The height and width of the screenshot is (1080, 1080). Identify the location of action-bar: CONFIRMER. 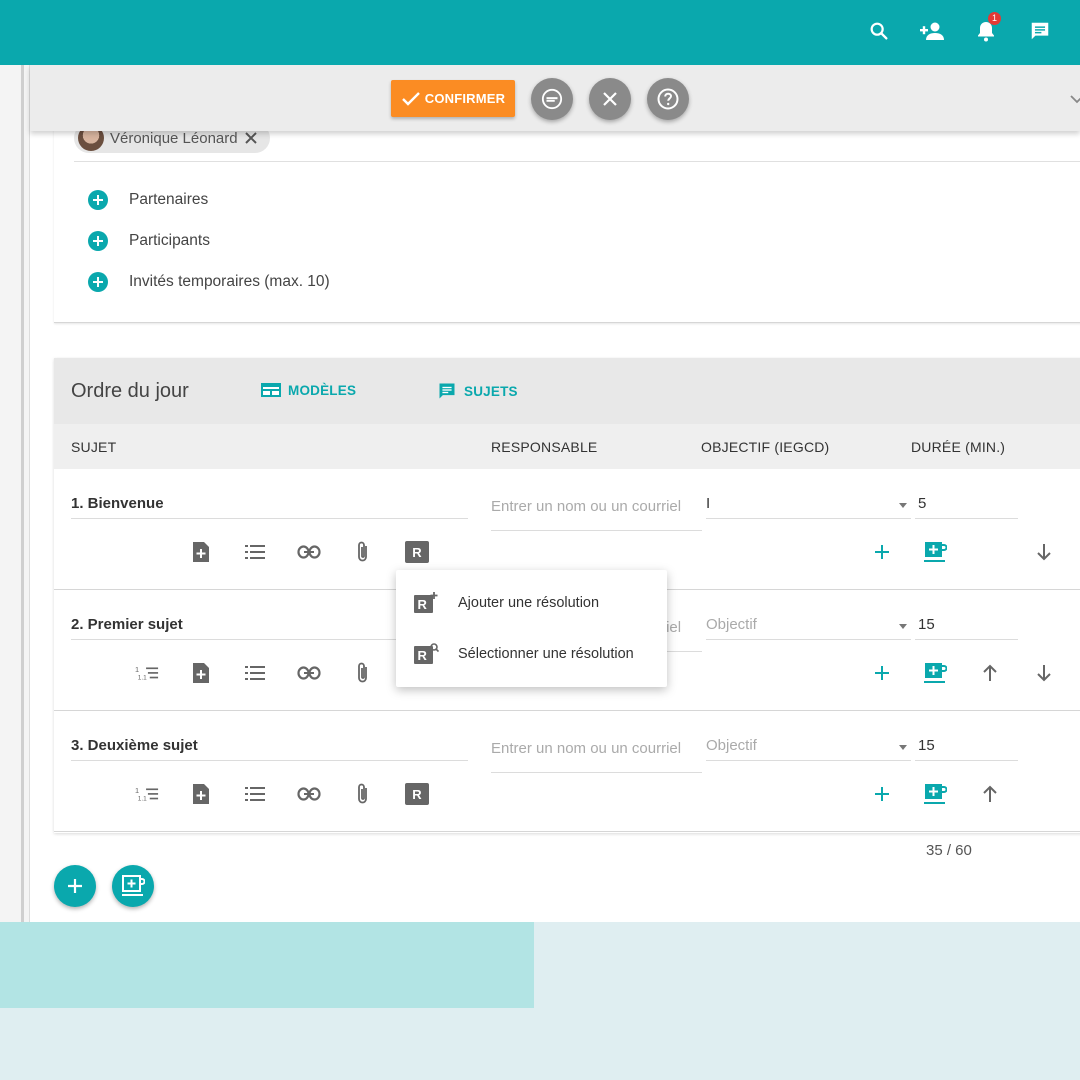
(555, 98).